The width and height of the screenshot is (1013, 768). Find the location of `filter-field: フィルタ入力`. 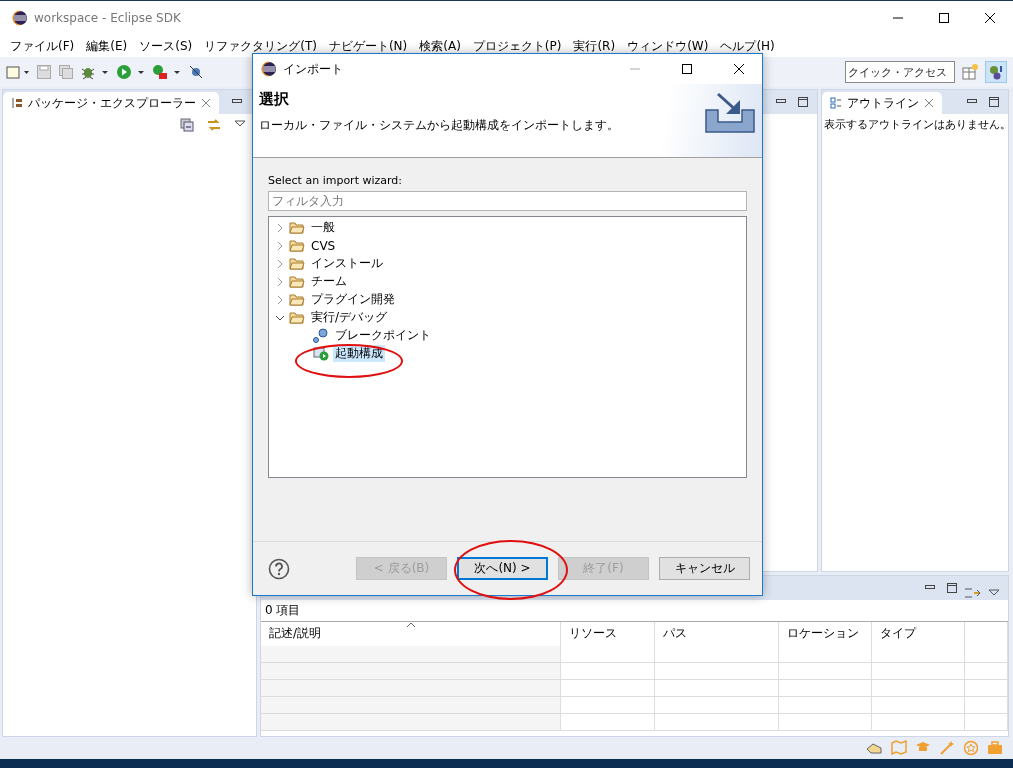

filter-field: フィルタ入力 is located at coordinates (507, 201).